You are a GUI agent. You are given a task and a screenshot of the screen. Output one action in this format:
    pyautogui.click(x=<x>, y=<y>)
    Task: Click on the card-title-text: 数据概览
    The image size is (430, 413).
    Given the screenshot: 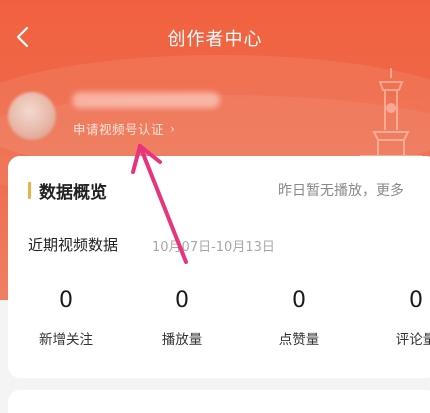 What is the action you would take?
    pyautogui.click(x=73, y=193)
    